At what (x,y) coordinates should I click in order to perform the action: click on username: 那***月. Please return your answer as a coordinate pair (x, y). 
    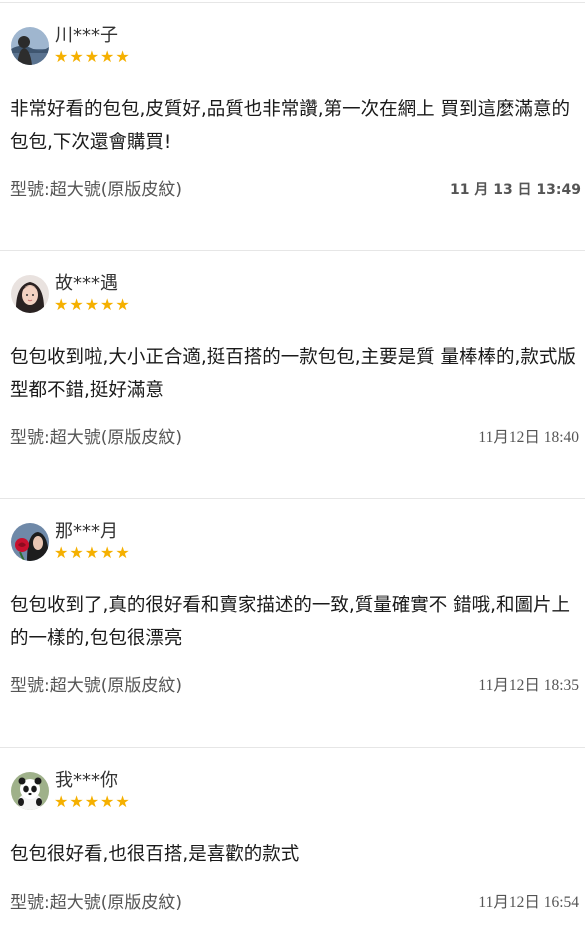
    Looking at the image, I should click on (86, 531).